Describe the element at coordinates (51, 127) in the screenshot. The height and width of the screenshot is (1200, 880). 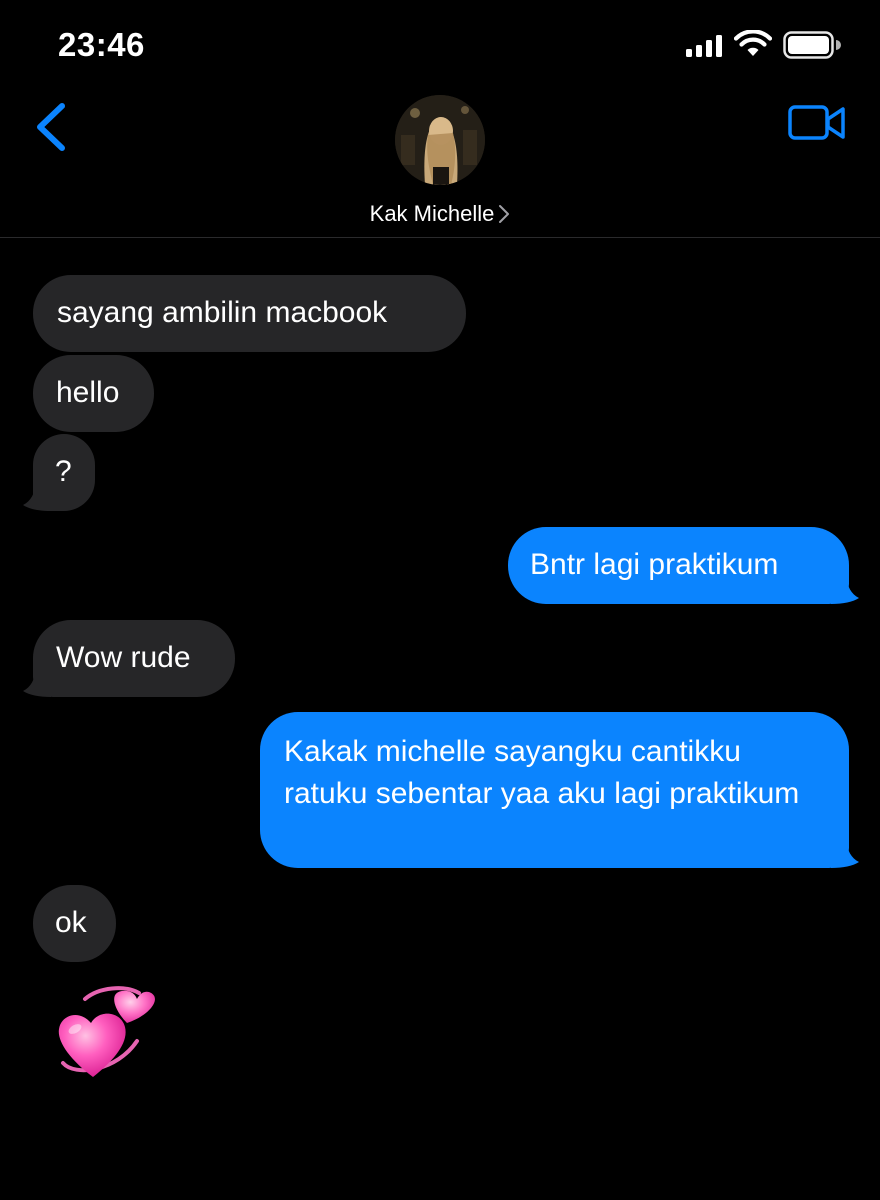
I see `back-chevron-icon` at that location.